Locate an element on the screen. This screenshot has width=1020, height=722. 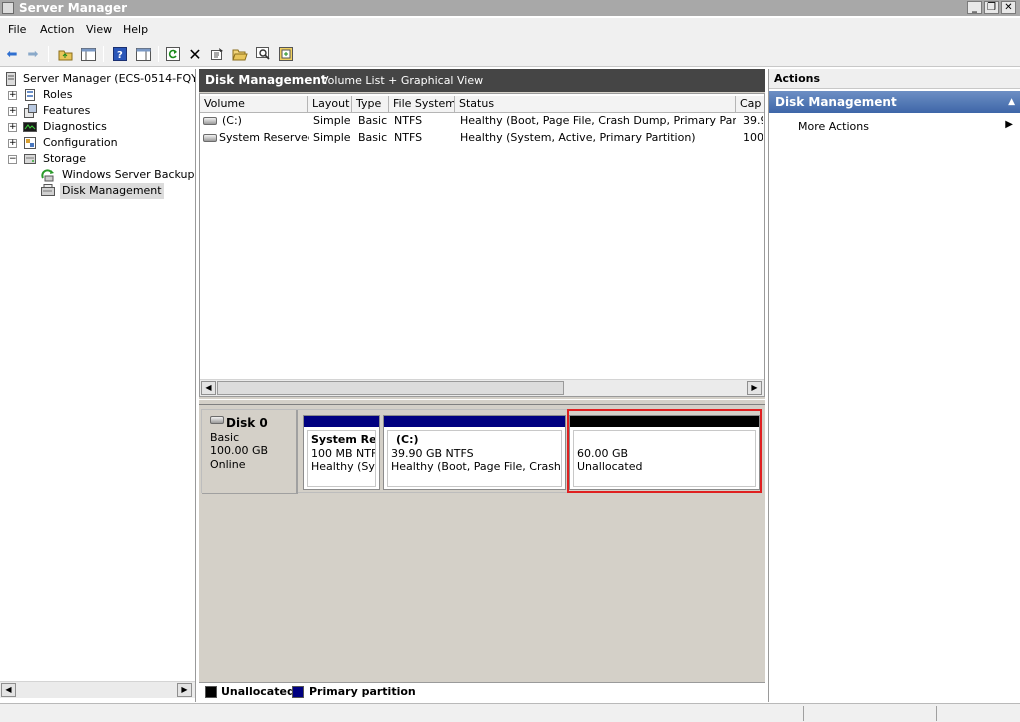
tree-item-features: + Features is located at coordinates (101, 111).